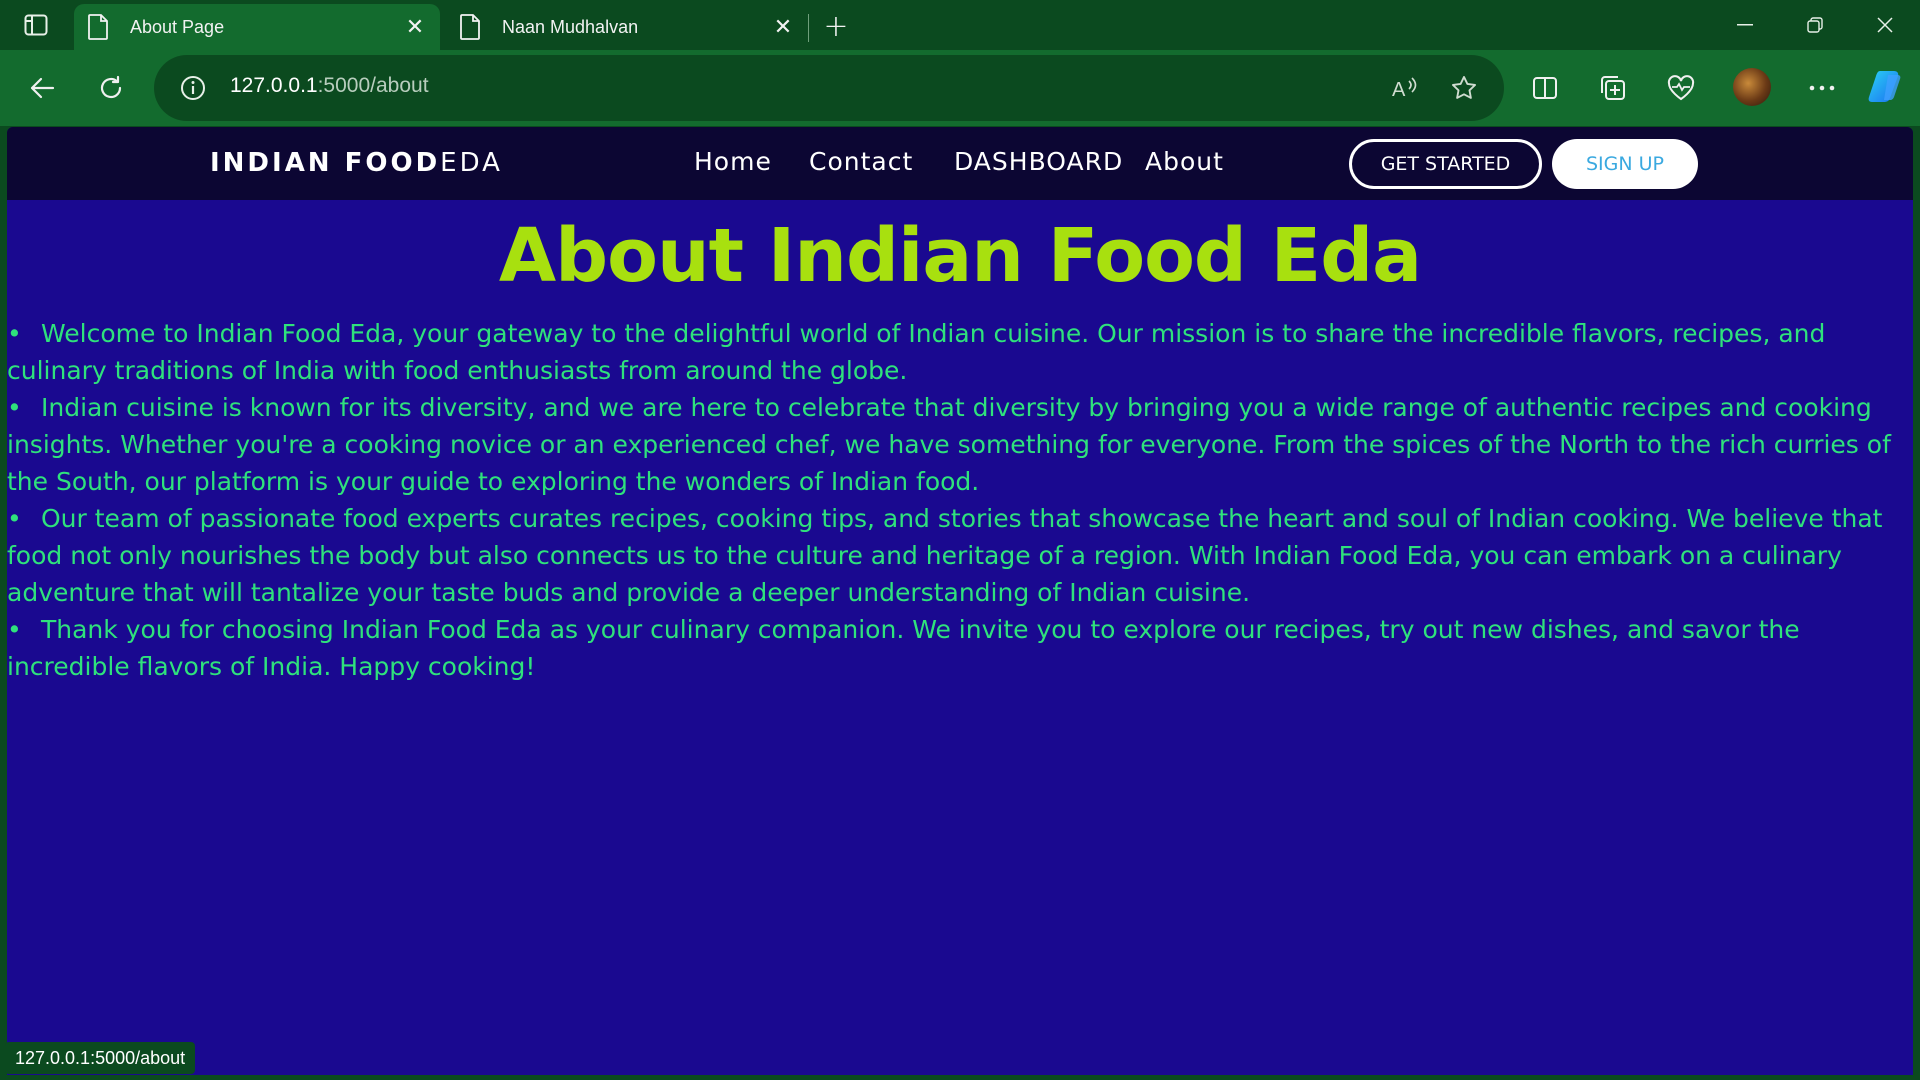 This screenshot has width=1920, height=1080. What do you see at coordinates (325, 163) in the screenshot?
I see `brand-bold: INDIAN FOOD` at bounding box center [325, 163].